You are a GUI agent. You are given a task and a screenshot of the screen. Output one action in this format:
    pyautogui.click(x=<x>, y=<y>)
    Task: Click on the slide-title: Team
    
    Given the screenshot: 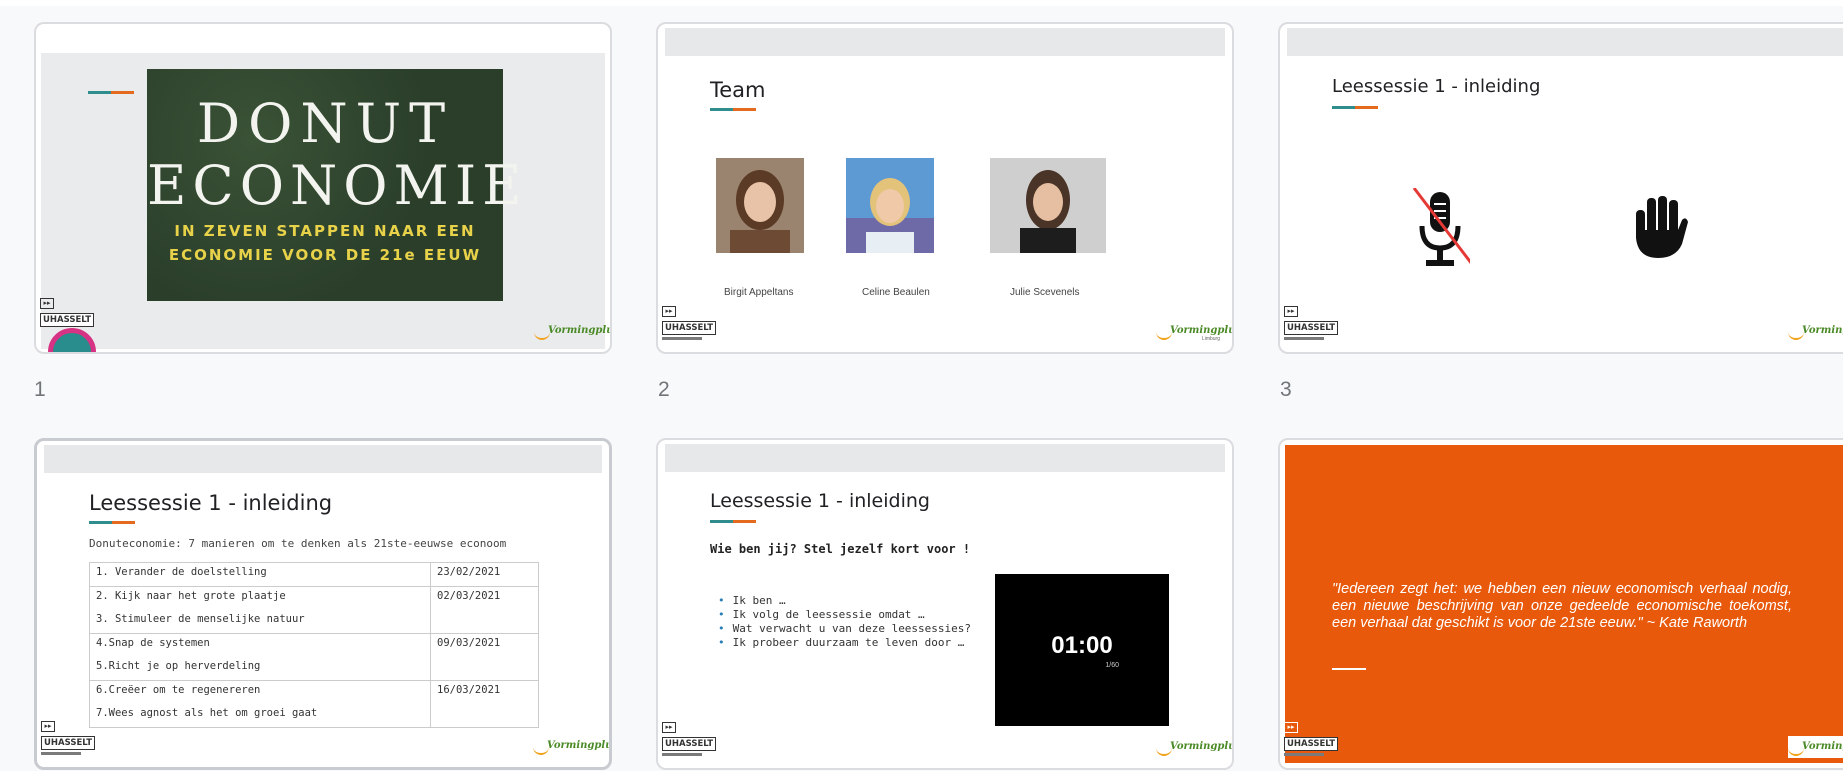 What is the action you would take?
    pyautogui.click(x=738, y=90)
    